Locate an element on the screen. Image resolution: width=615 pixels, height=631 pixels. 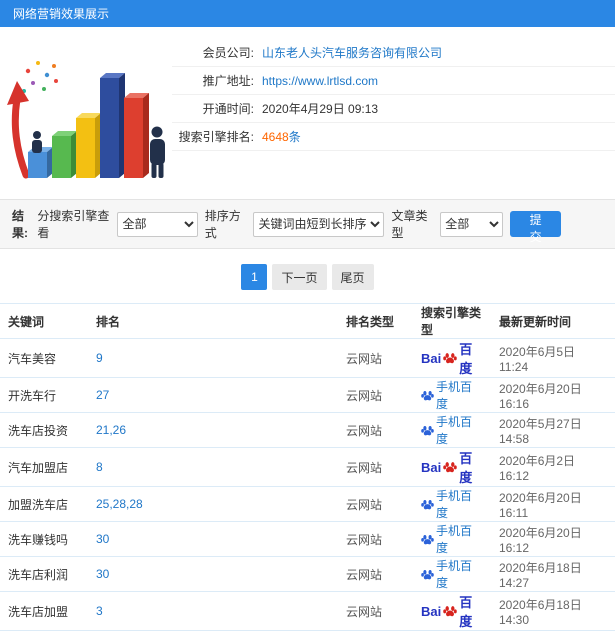
keyword-cell: 洗车店投资 is located at coordinates (44, 430).